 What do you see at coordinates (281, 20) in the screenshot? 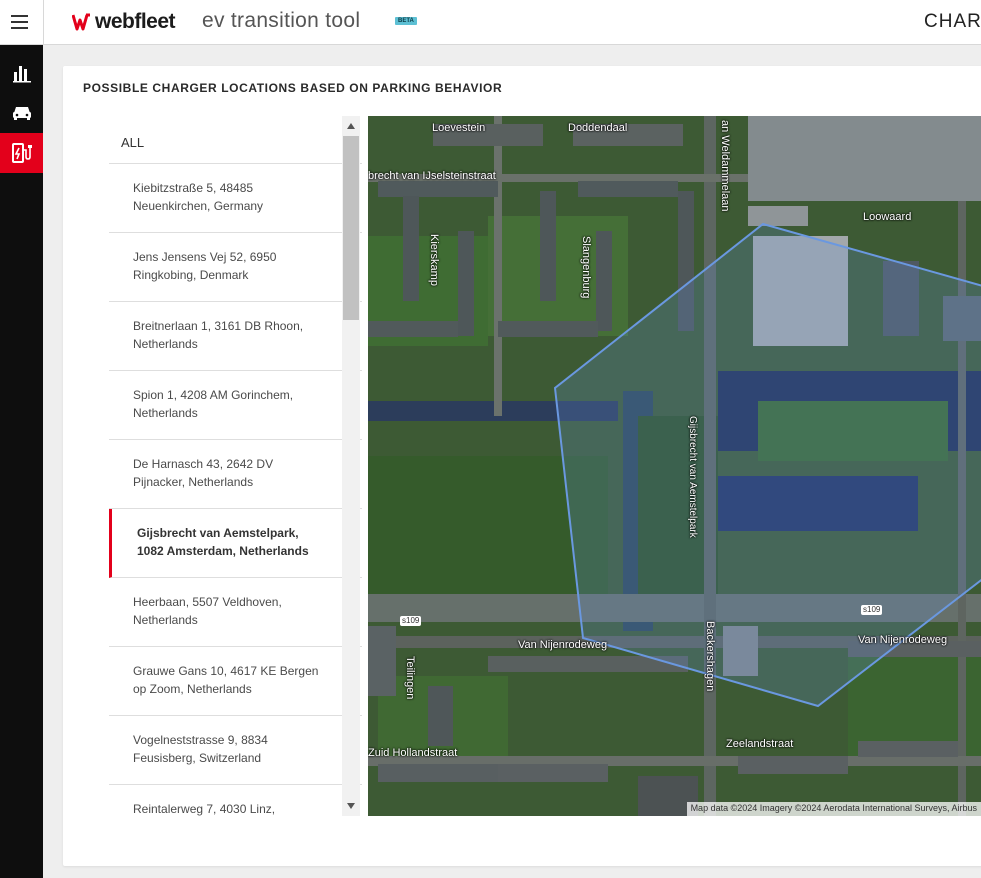
I see `app-title: ev transition tool` at bounding box center [281, 20].